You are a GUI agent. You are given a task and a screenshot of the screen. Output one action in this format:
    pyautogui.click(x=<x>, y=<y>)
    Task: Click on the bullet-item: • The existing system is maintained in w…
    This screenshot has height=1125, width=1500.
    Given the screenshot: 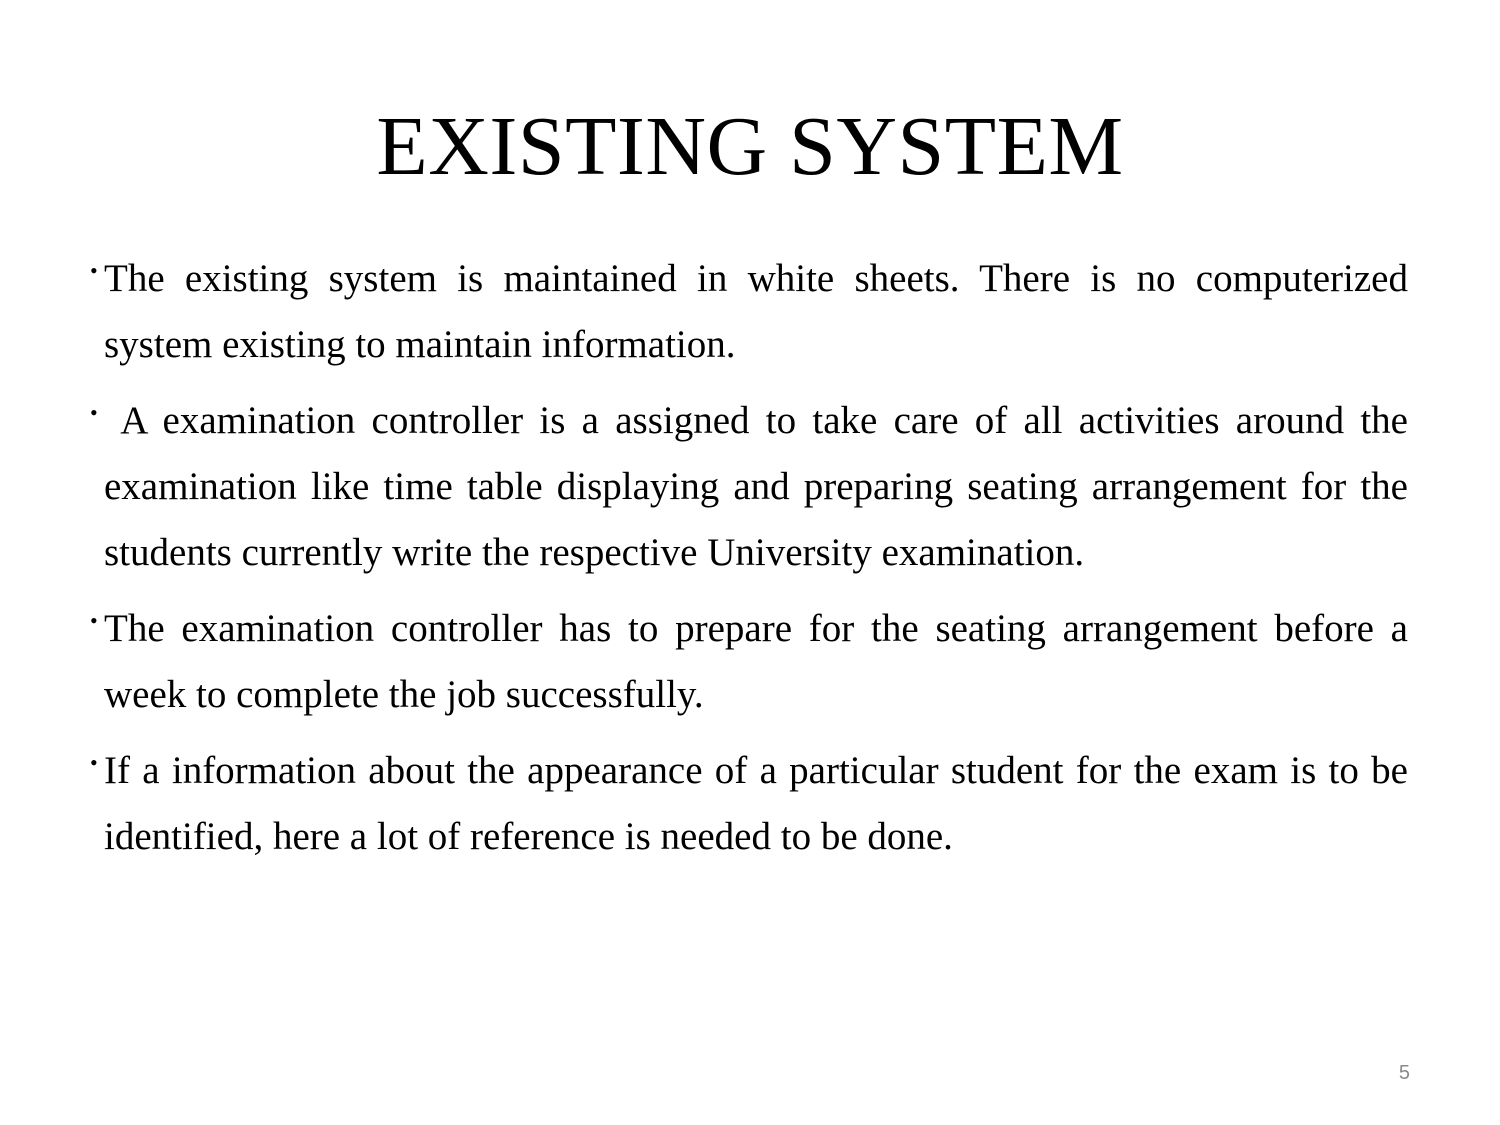 What is the action you would take?
    pyautogui.click(x=748, y=312)
    